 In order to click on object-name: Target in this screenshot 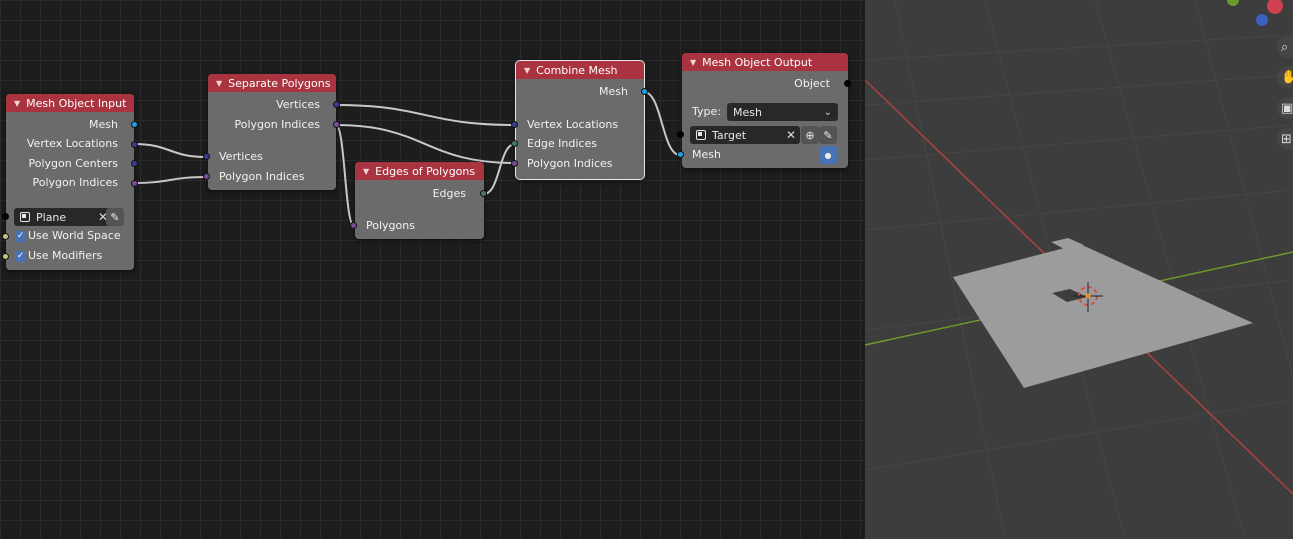, I will do `click(729, 135)`.